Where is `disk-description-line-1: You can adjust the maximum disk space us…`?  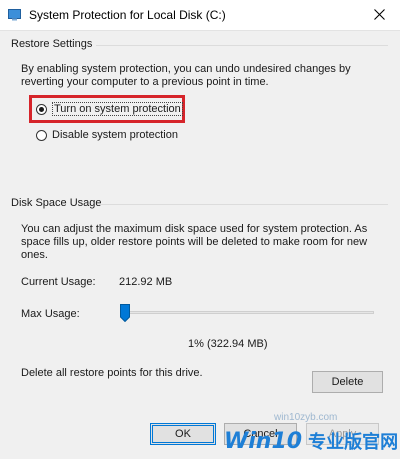
disk-description-line-1: You can adjust the maximum disk space us… is located at coordinates (194, 229).